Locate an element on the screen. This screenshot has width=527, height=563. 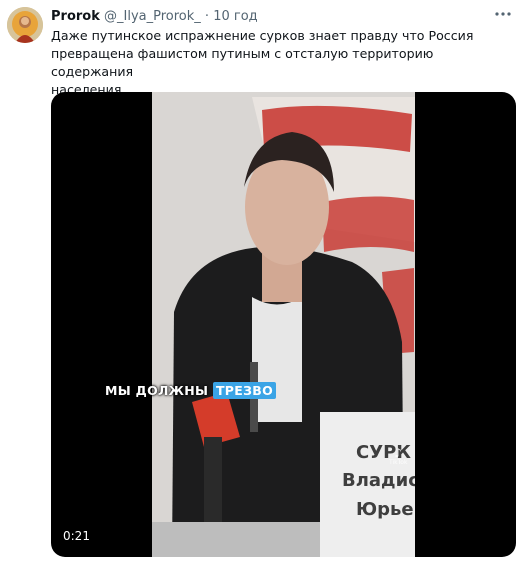
tweet-header: Prorok @_Ilya_Prorok_ · 10 год is located at coordinates (154, 16).